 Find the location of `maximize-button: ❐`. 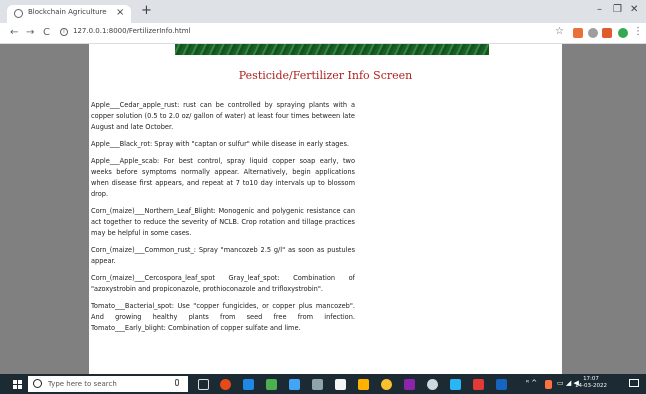

maximize-button: ❐ is located at coordinates (617, 10).